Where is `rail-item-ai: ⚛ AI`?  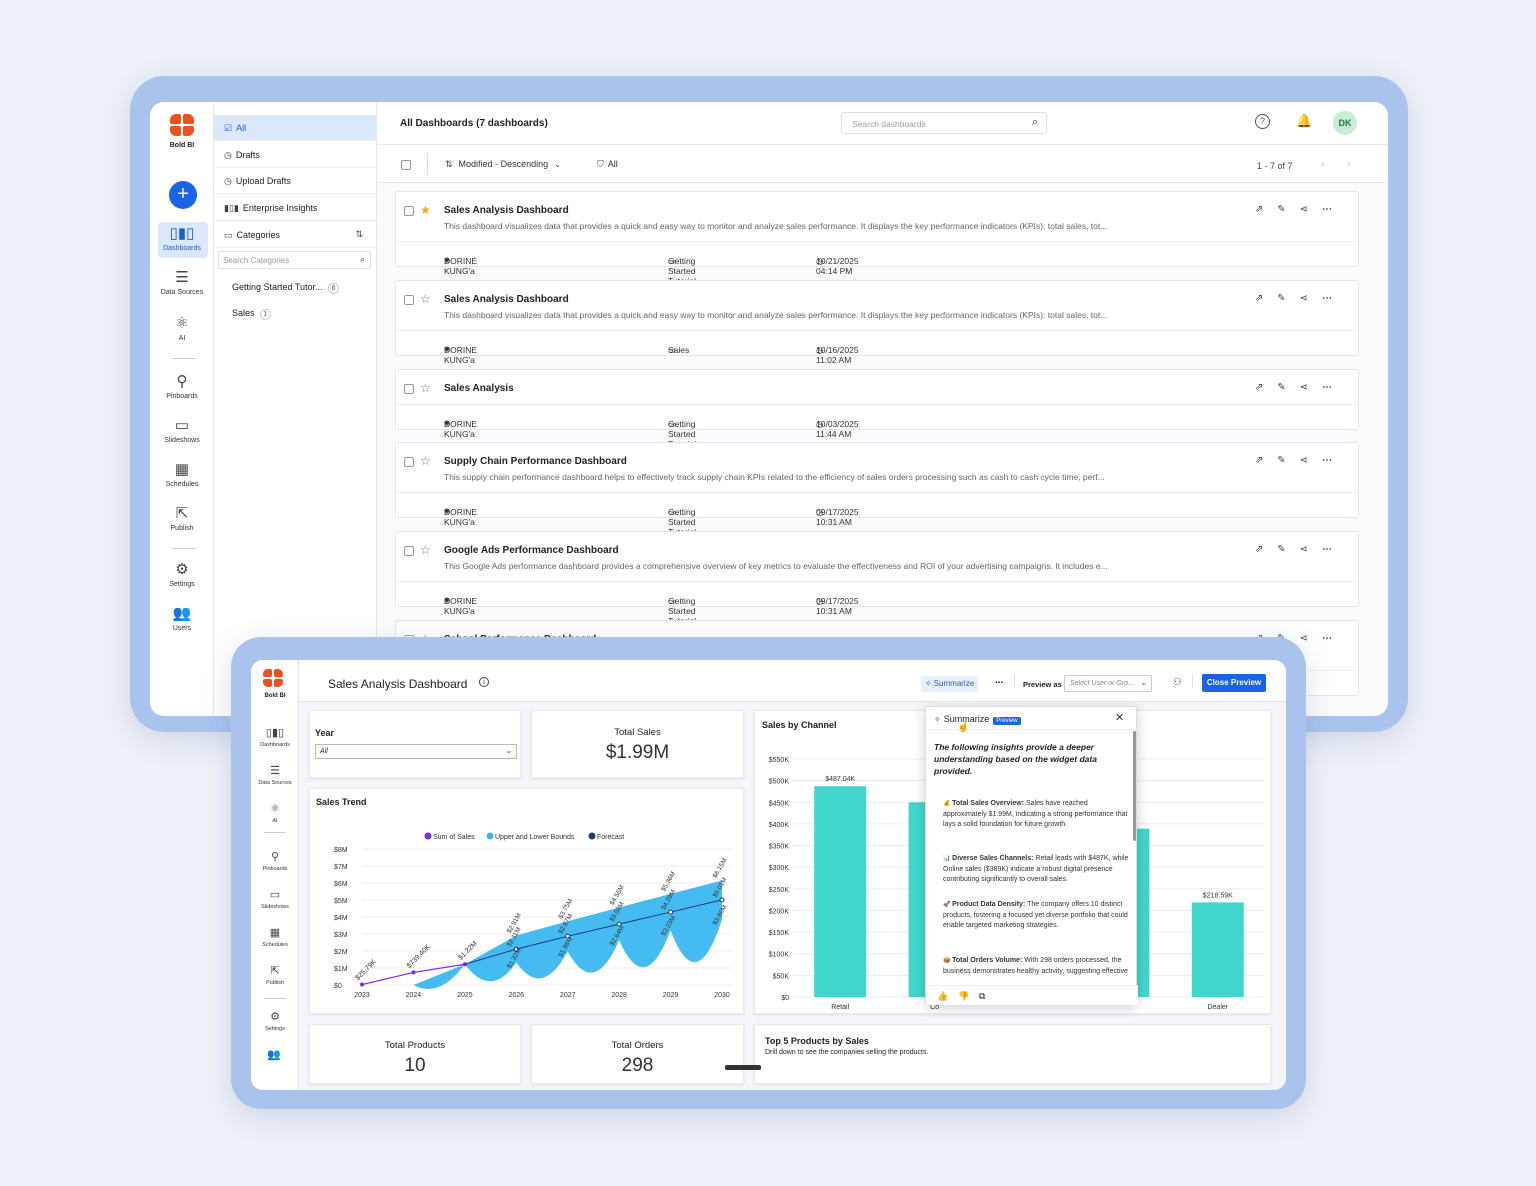 rail-item-ai: ⚛ AI is located at coordinates (182, 329).